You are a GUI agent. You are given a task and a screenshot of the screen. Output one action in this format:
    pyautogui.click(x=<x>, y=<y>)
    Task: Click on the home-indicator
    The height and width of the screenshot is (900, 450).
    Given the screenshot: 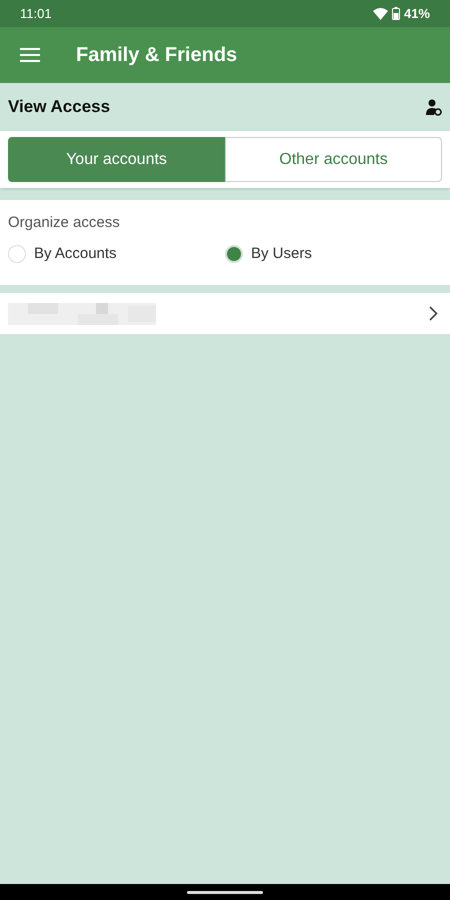 What is the action you would take?
    pyautogui.click(x=225, y=892)
    